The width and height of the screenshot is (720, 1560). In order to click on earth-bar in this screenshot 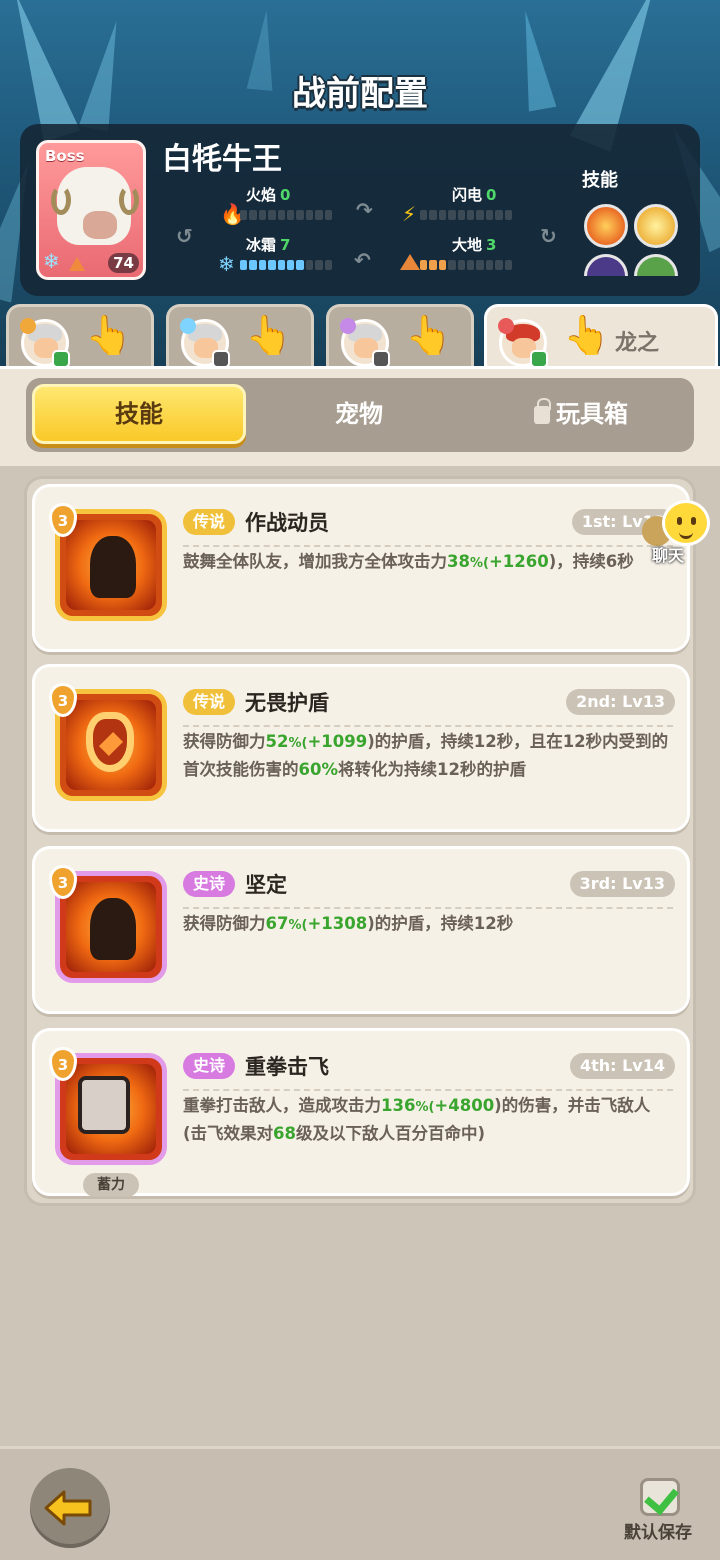, I will do `click(466, 265)`.